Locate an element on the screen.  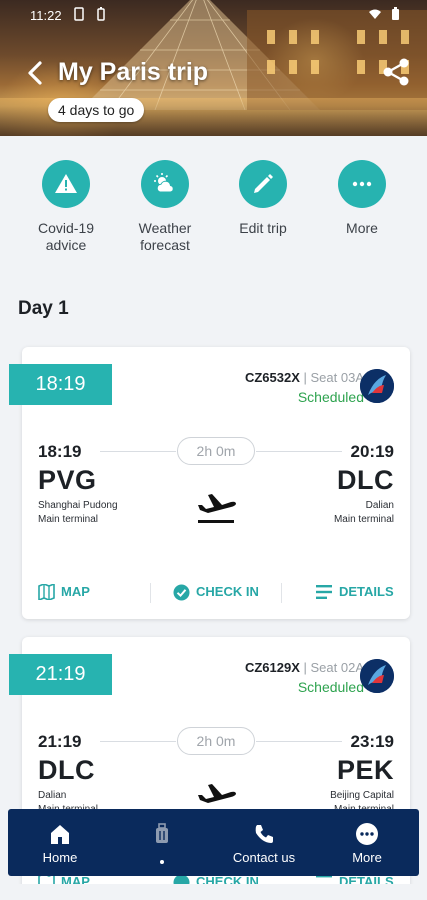
nav-label: Contact us is located at coordinates (264, 857).